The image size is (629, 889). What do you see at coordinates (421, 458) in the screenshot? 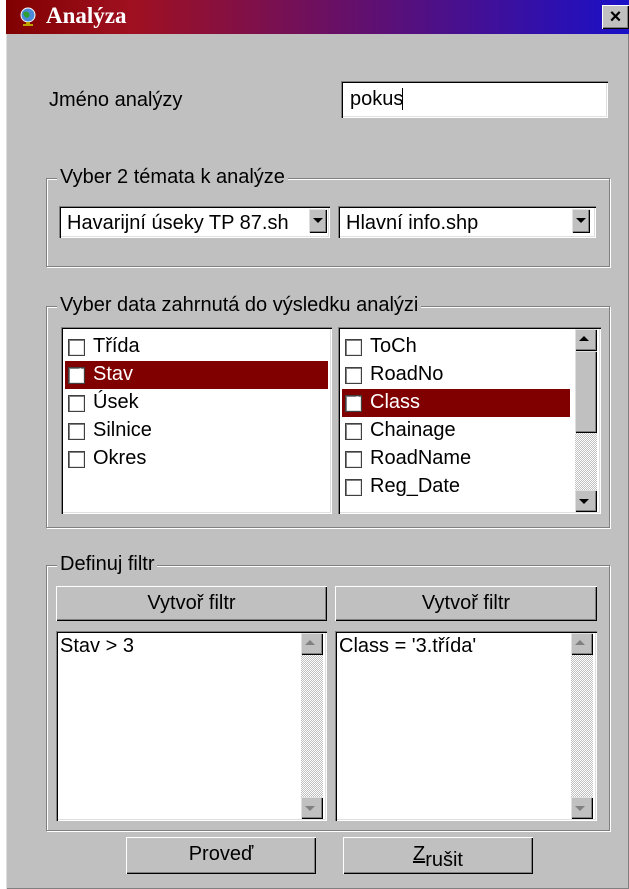
I see `list-item-label: RoadName` at bounding box center [421, 458].